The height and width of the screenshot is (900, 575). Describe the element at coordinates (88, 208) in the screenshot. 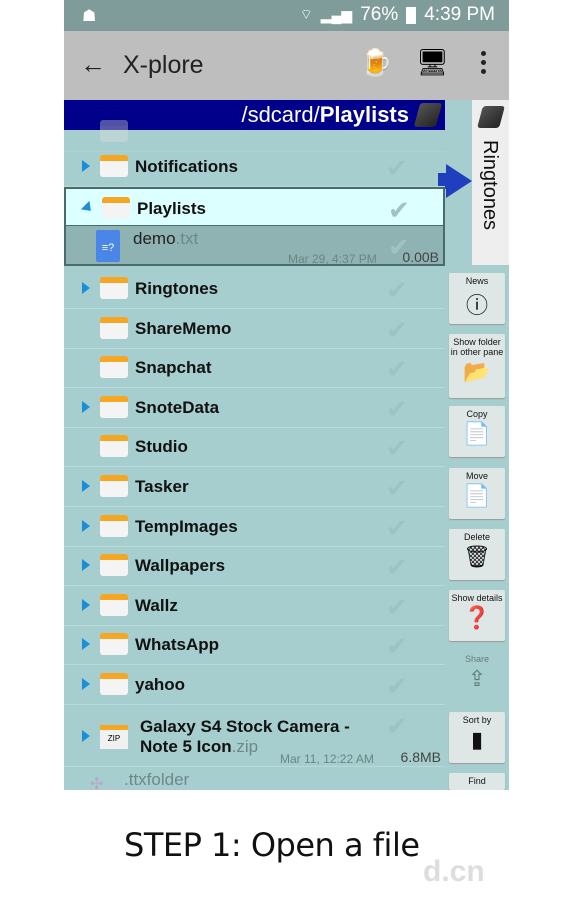

I see `collapse-arrow-icon` at that location.